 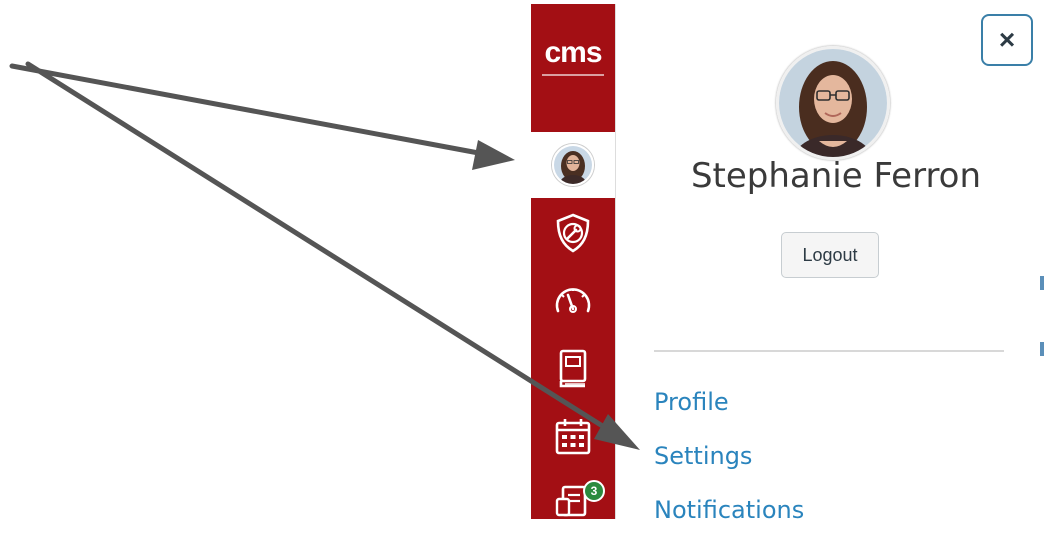 I want to click on institution-logo: cms, so click(x=573, y=61).